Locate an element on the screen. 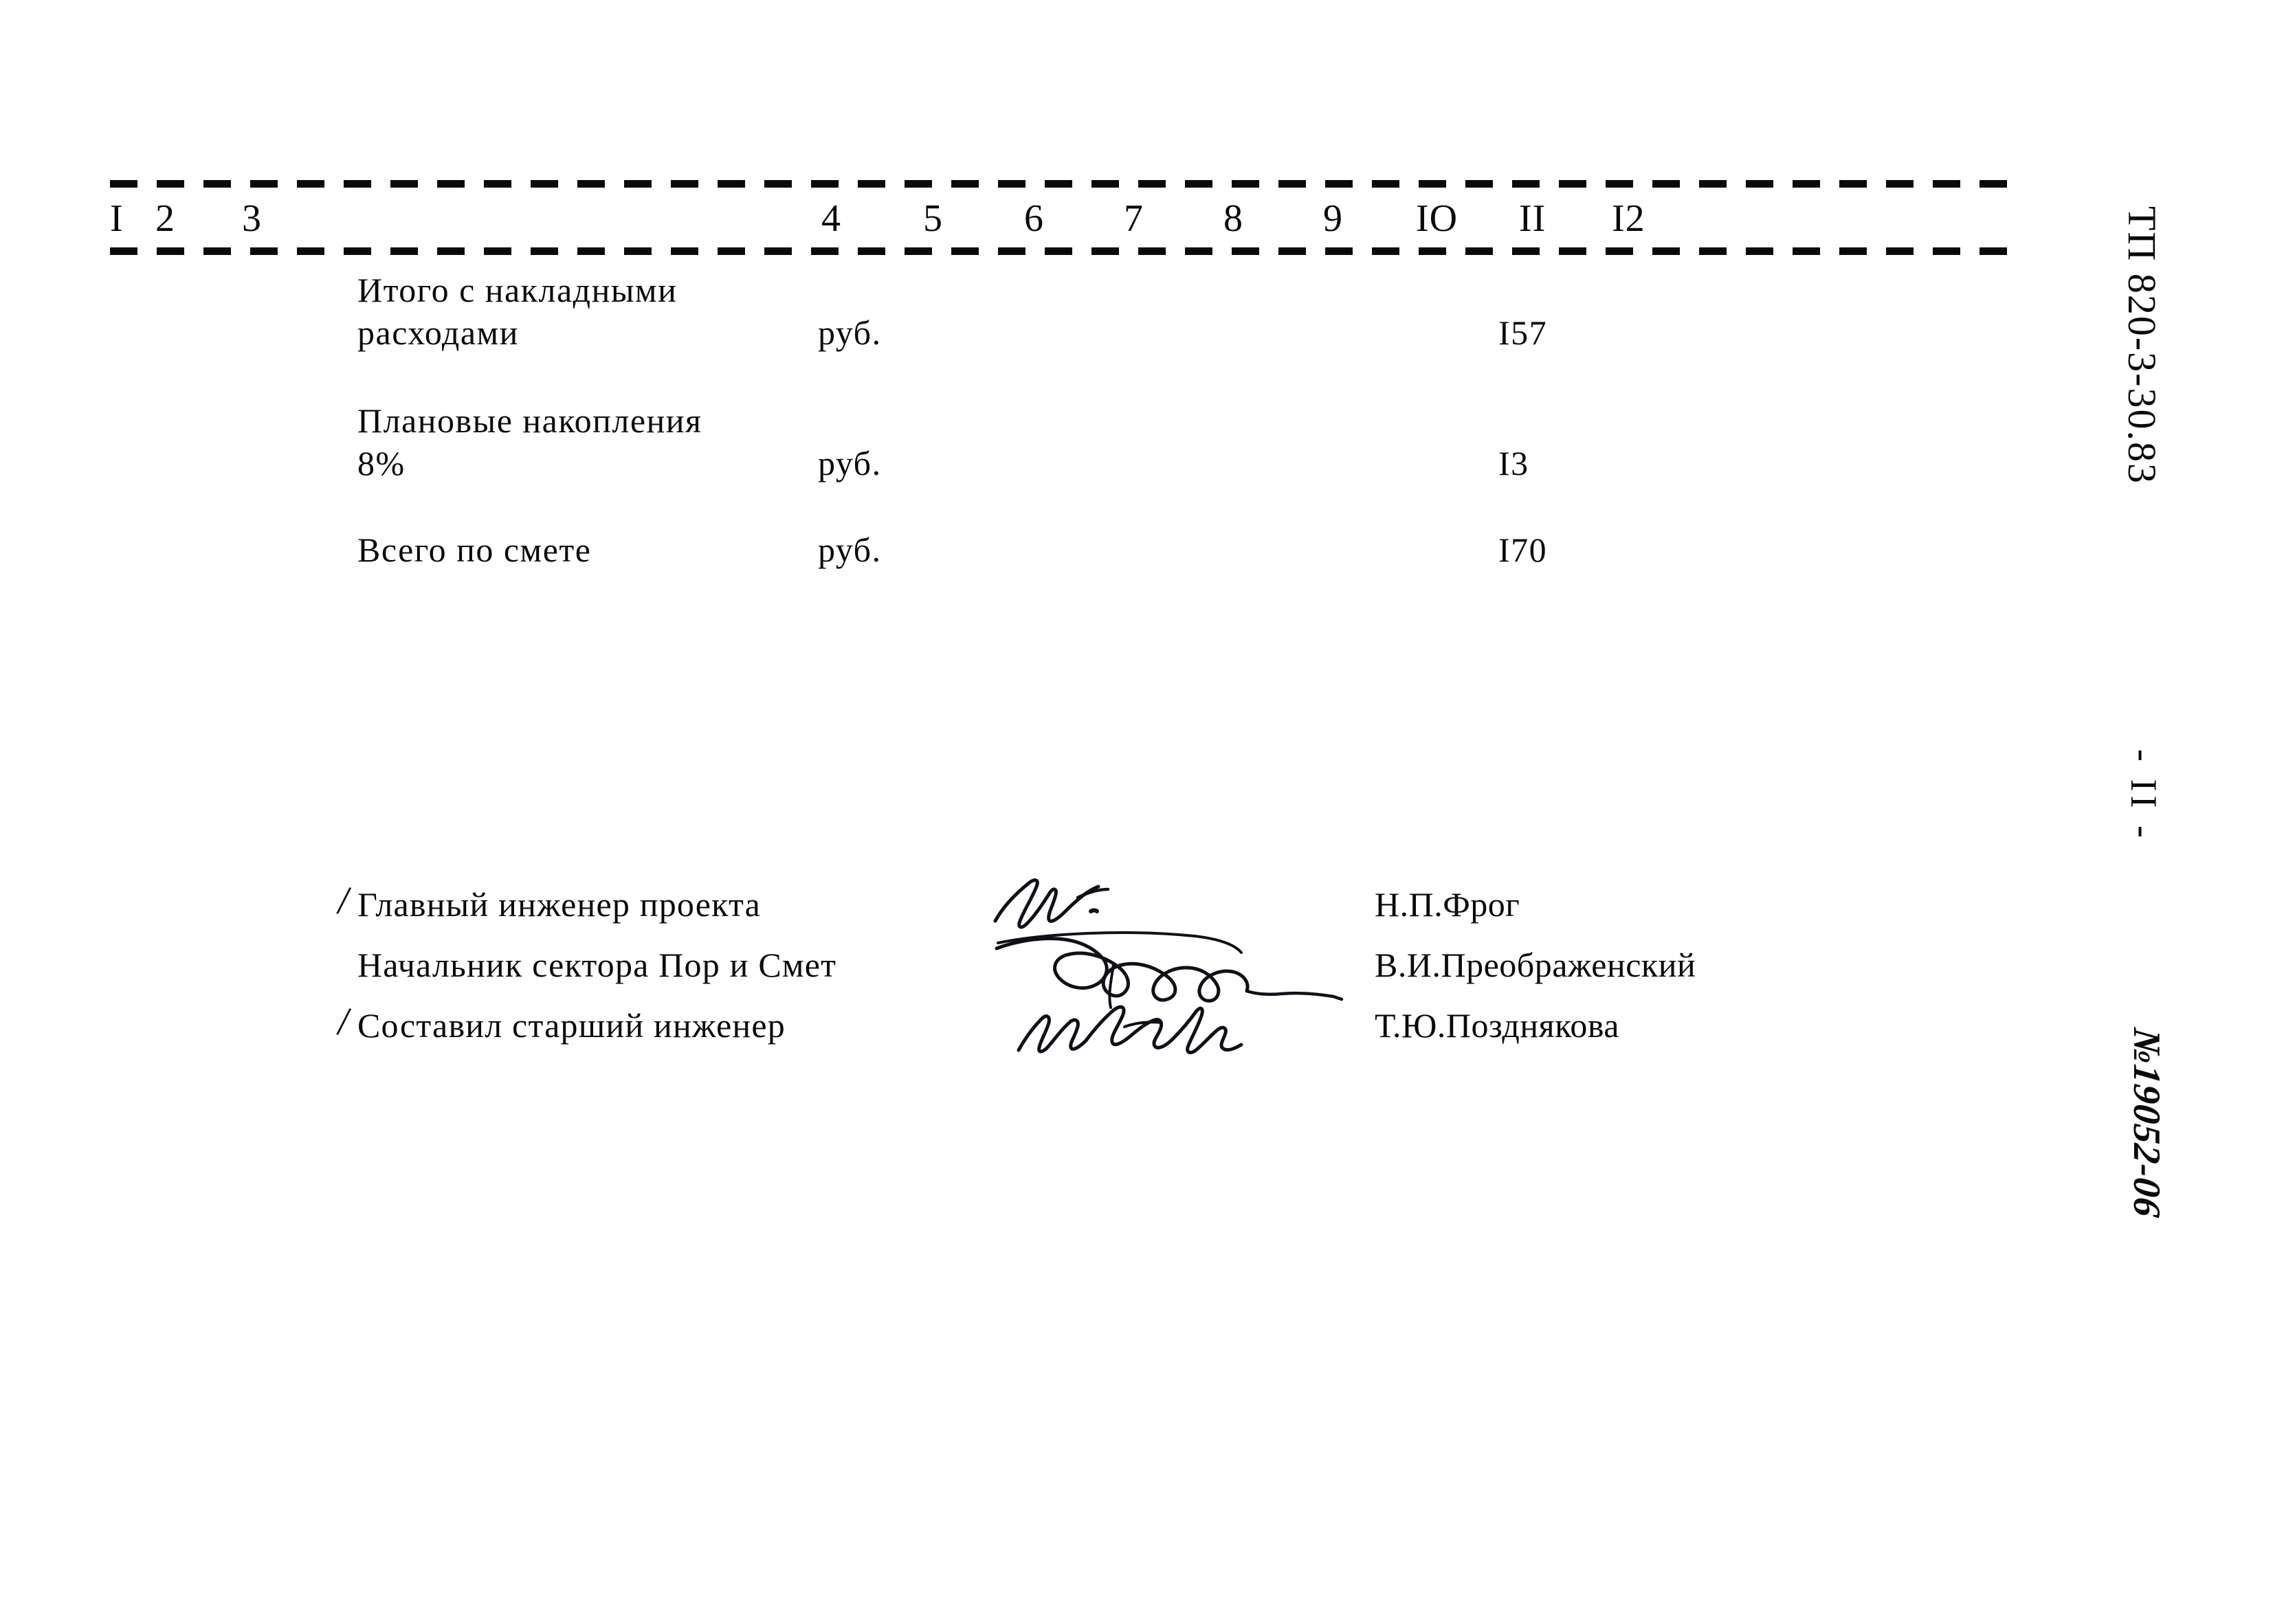  row-value: I3 is located at coordinates (1513, 463).